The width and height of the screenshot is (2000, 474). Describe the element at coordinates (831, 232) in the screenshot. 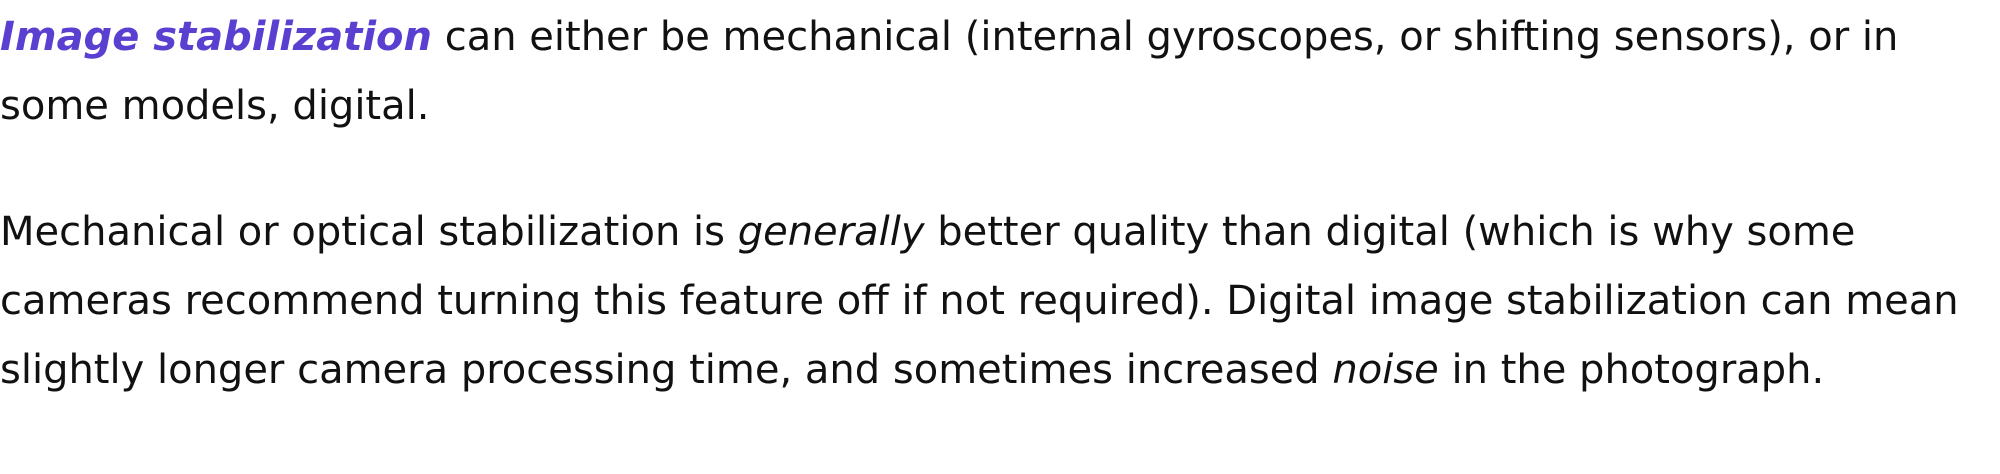

I see `emphasis-generally: generally` at that location.